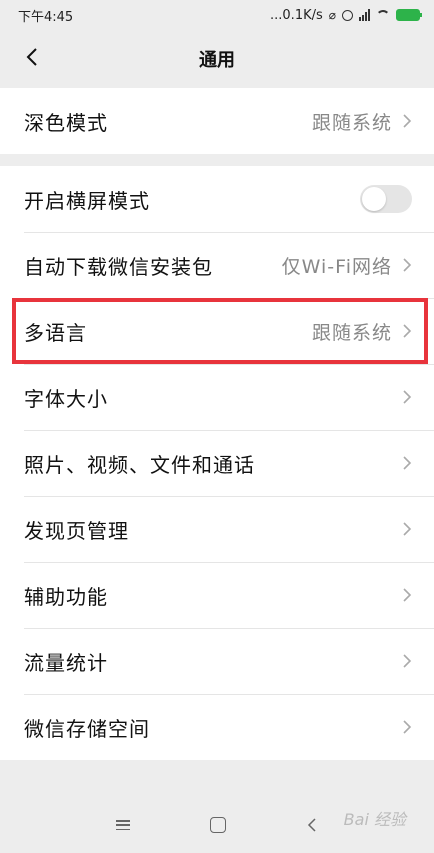 This screenshot has width=434, height=853. Describe the element at coordinates (66, 122) in the screenshot. I see `row-label: 深色模式` at that location.